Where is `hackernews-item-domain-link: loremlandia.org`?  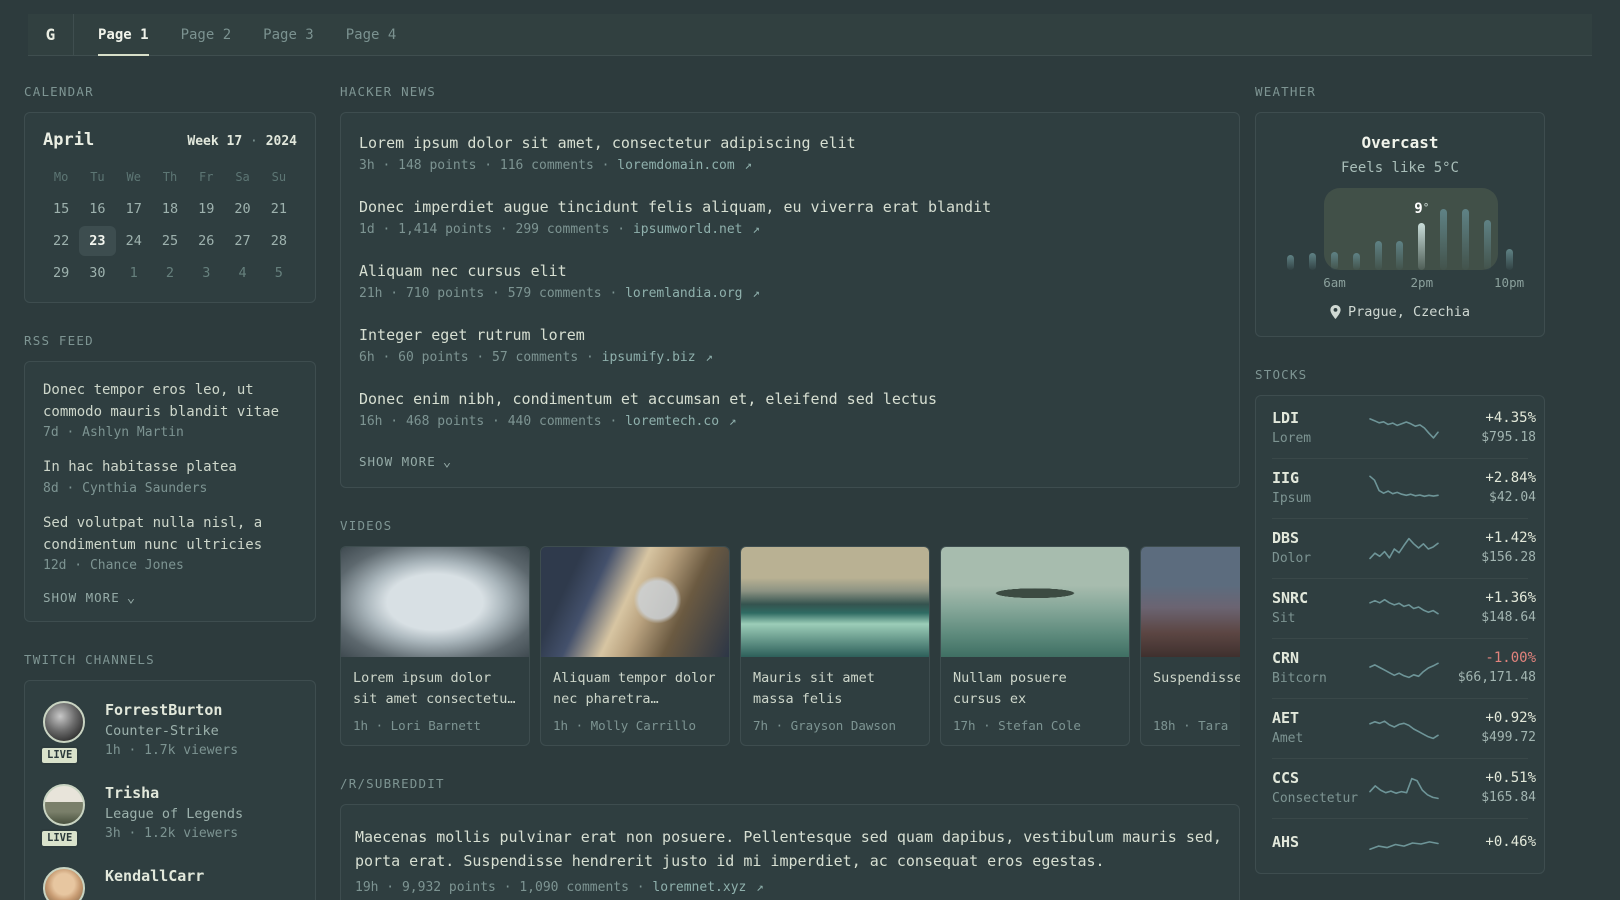 hackernews-item-domain-link: loremlandia.org is located at coordinates (683, 293).